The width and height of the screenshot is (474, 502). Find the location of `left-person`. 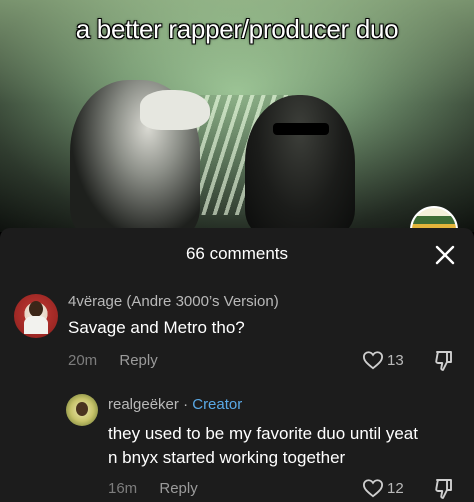

left-person is located at coordinates (140, 156).